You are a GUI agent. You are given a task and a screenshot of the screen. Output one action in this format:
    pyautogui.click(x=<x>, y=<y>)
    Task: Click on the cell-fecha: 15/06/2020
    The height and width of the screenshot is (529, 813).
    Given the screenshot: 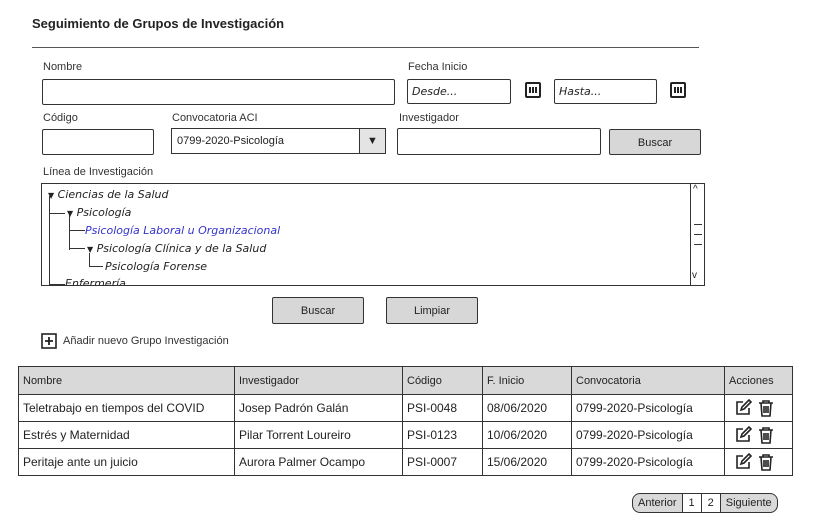 What is the action you would take?
    pyautogui.click(x=527, y=462)
    